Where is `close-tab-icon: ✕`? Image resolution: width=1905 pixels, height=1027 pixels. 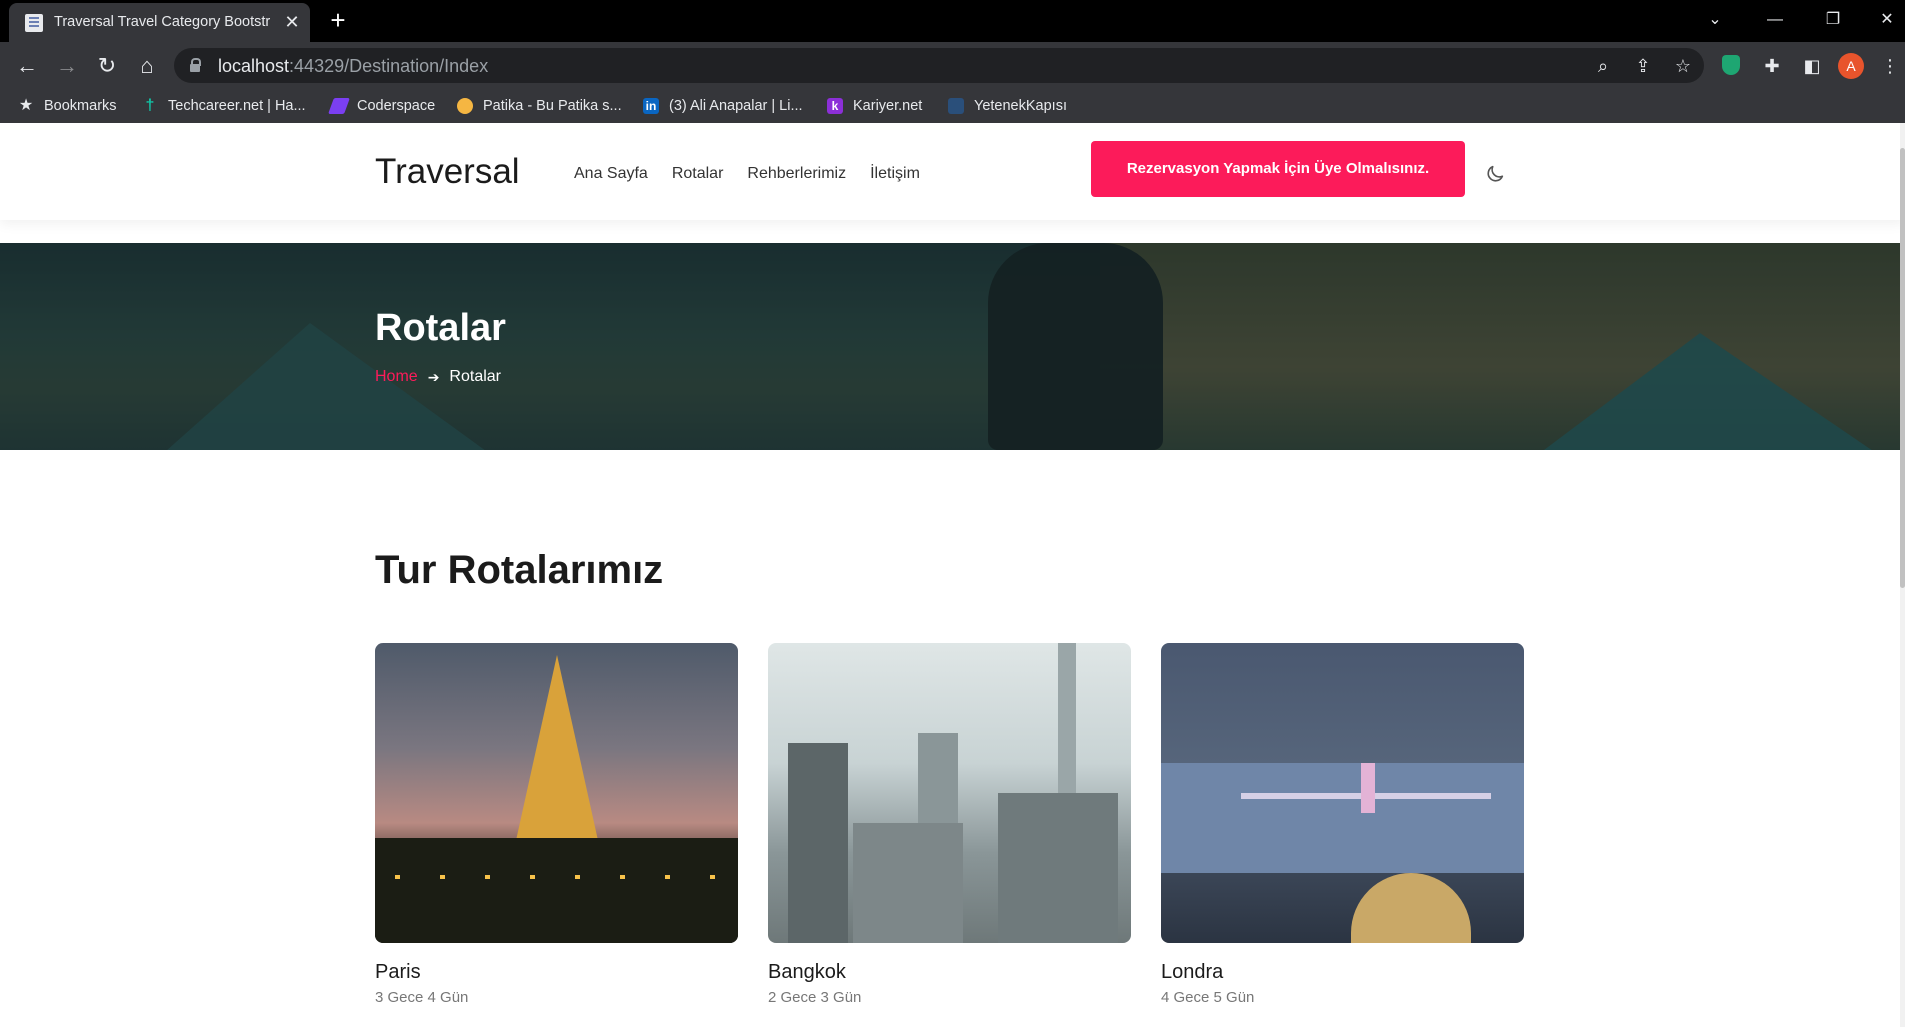
close-tab-icon: ✕ is located at coordinates (292, 22).